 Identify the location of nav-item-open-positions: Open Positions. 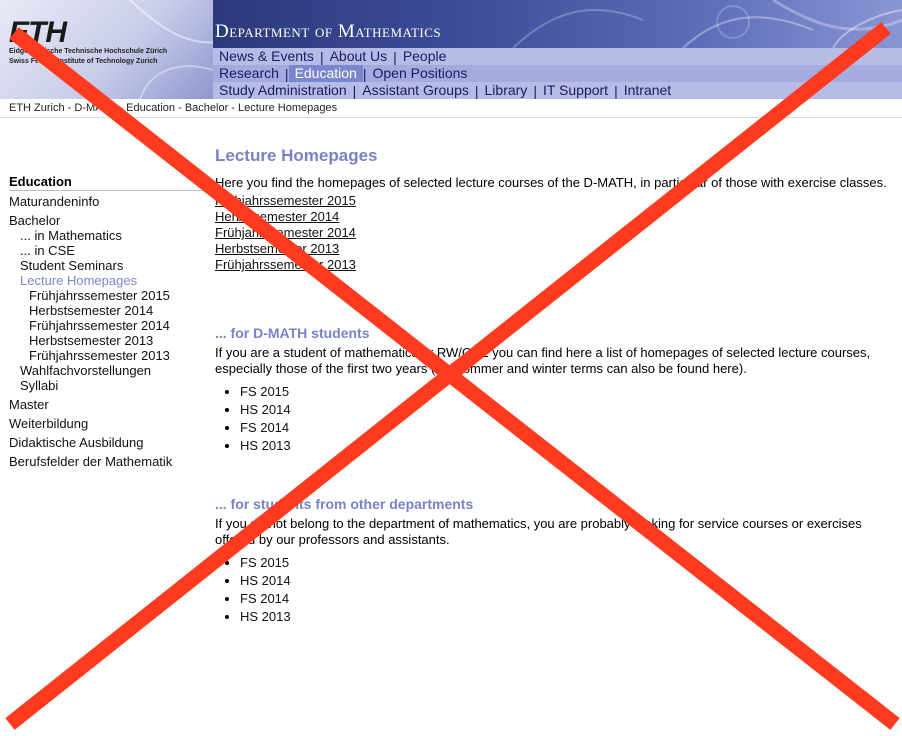
(419, 73).